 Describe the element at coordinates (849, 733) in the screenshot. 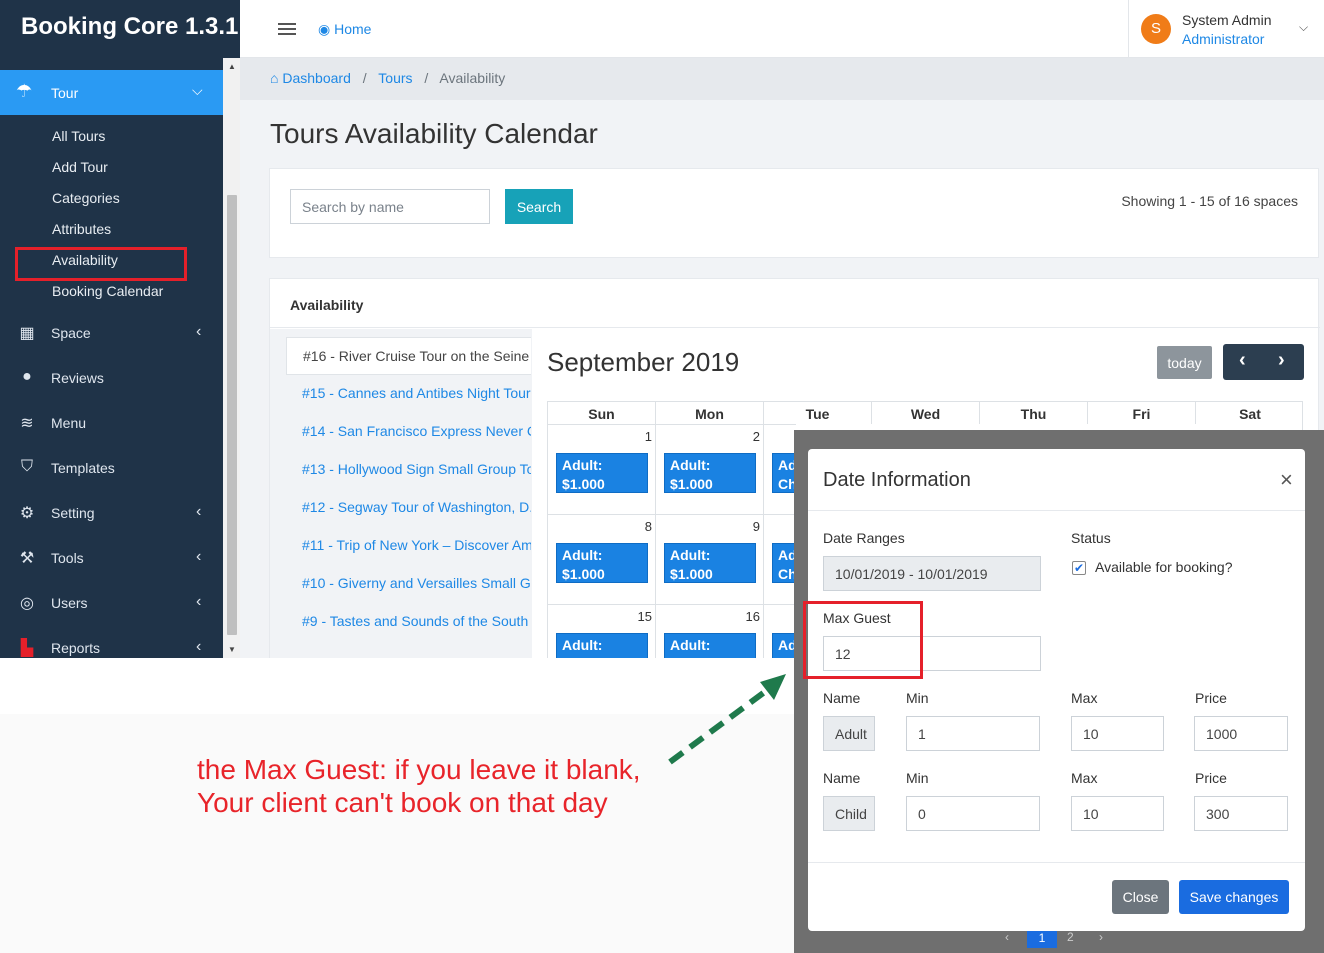

I see `name-field: Adult` at that location.